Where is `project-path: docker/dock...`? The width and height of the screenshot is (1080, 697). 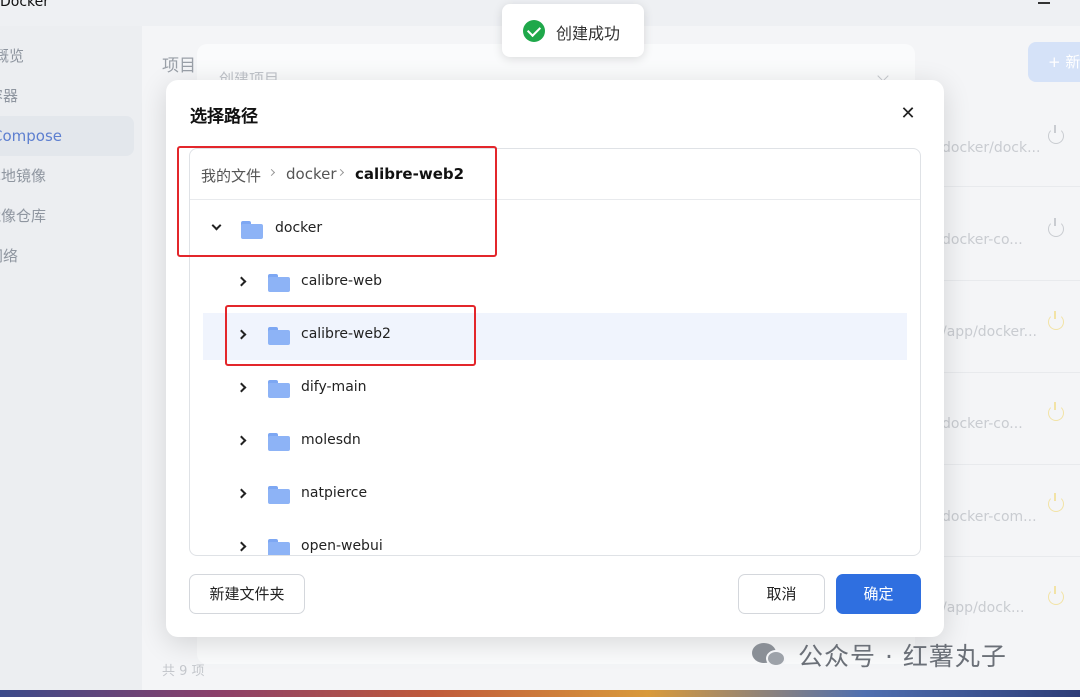
project-path: docker/dock... is located at coordinates (991, 148).